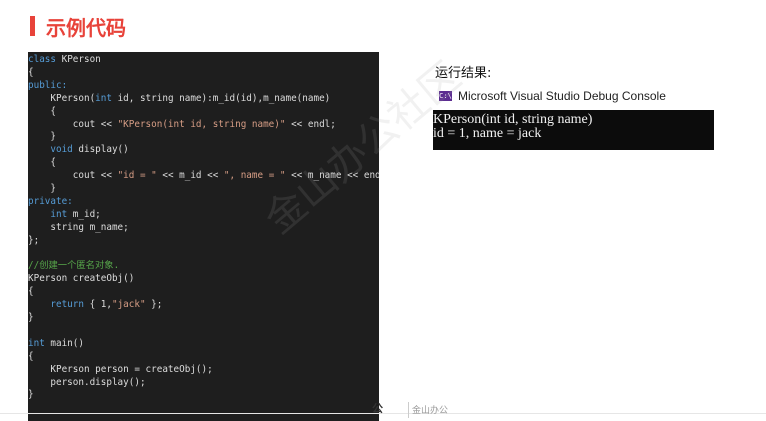  I want to click on console-title-text: Microsoft Visual Studio Debug Console, so click(562, 96).